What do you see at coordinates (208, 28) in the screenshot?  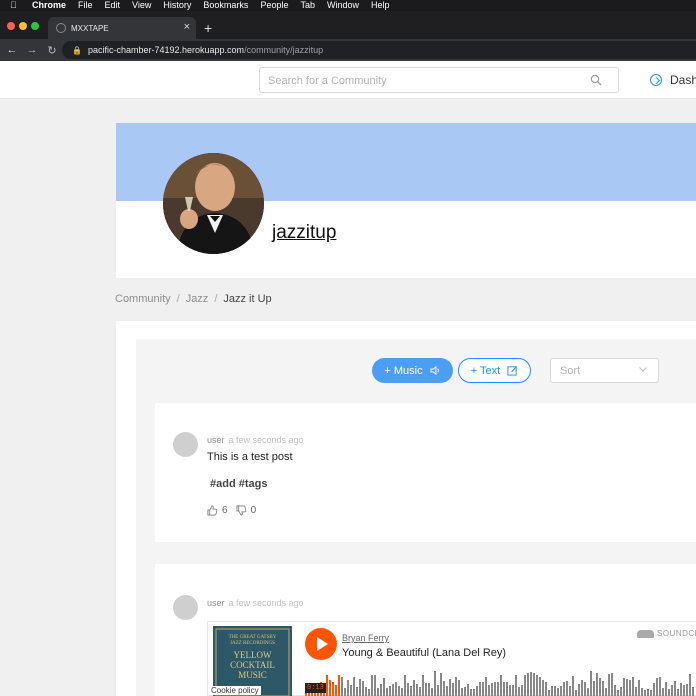 I see `new-tab-icon: +` at bounding box center [208, 28].